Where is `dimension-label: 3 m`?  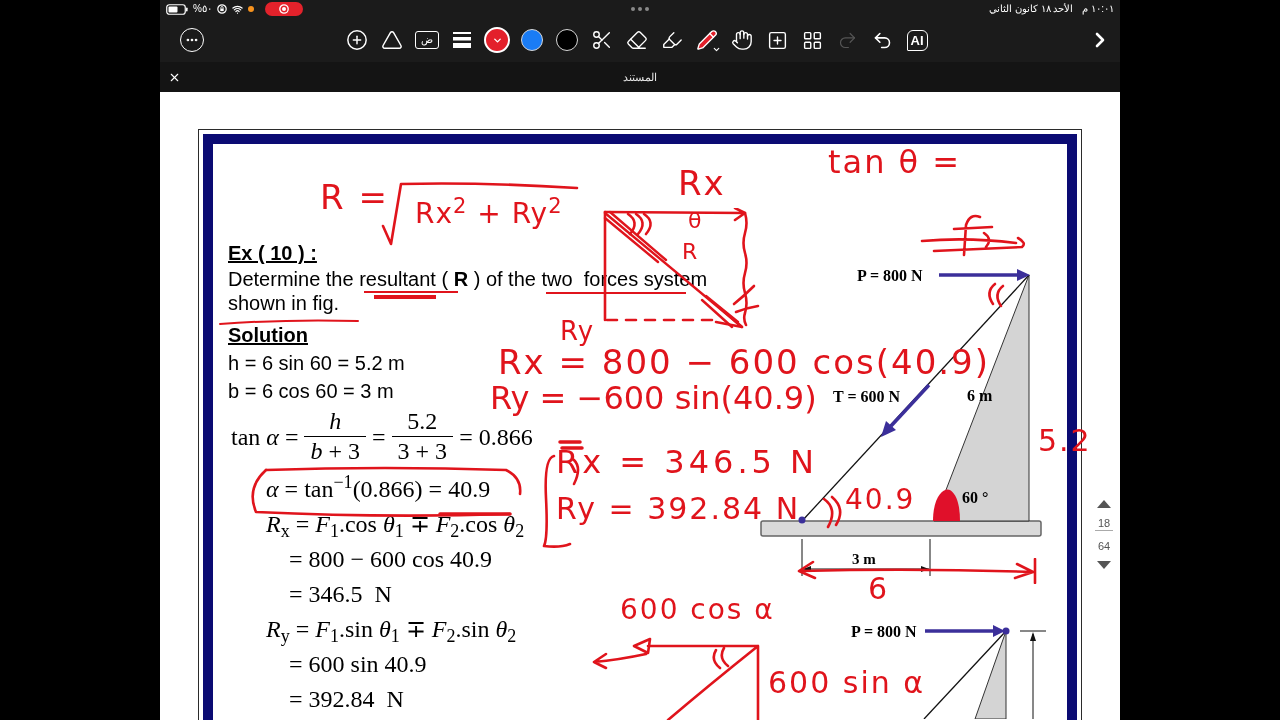 dimension-label: 3 m is located at coordinates (864, 559).